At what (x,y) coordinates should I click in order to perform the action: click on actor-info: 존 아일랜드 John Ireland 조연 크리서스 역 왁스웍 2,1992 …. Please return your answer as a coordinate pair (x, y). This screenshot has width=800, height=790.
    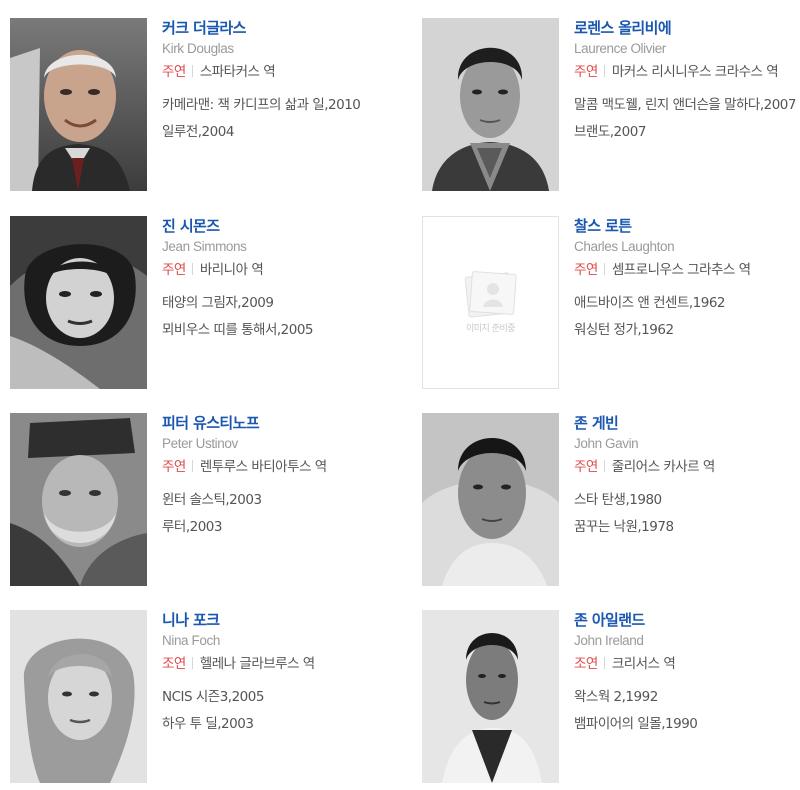
    Looking at the image, I should click on (687, 675).